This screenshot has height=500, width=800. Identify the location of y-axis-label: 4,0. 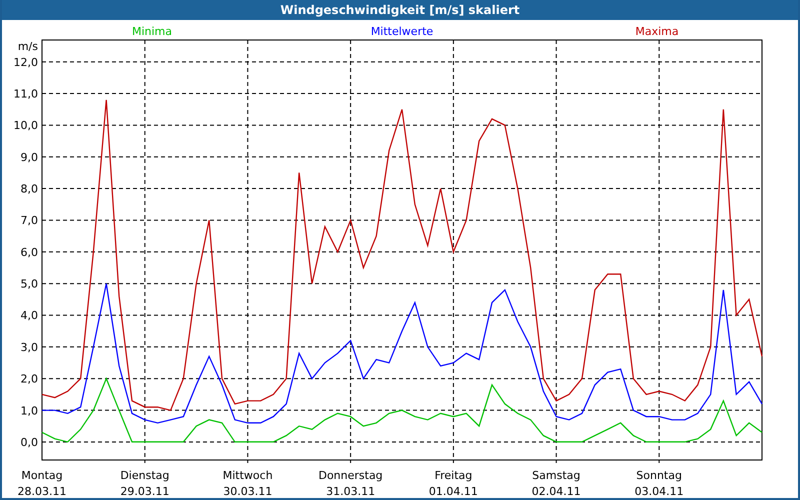
(29, 315).